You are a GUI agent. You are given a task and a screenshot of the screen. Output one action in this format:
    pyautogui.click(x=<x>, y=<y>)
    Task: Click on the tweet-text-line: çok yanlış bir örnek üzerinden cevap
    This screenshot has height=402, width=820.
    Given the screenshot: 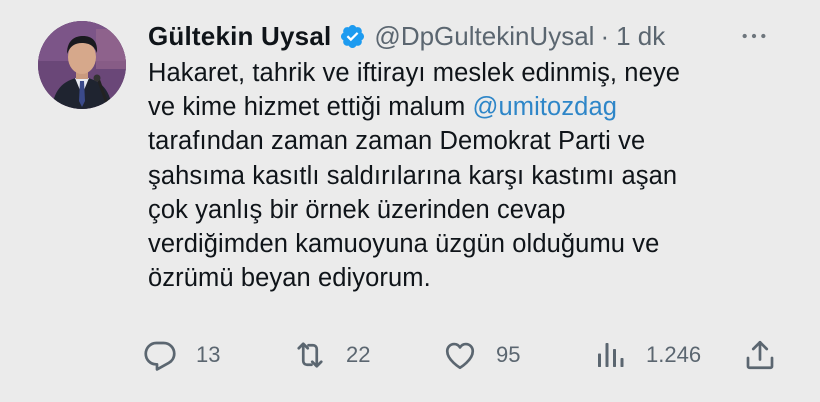 What is the action you would take?
    pyautogui.click(x=448, y=210)
    